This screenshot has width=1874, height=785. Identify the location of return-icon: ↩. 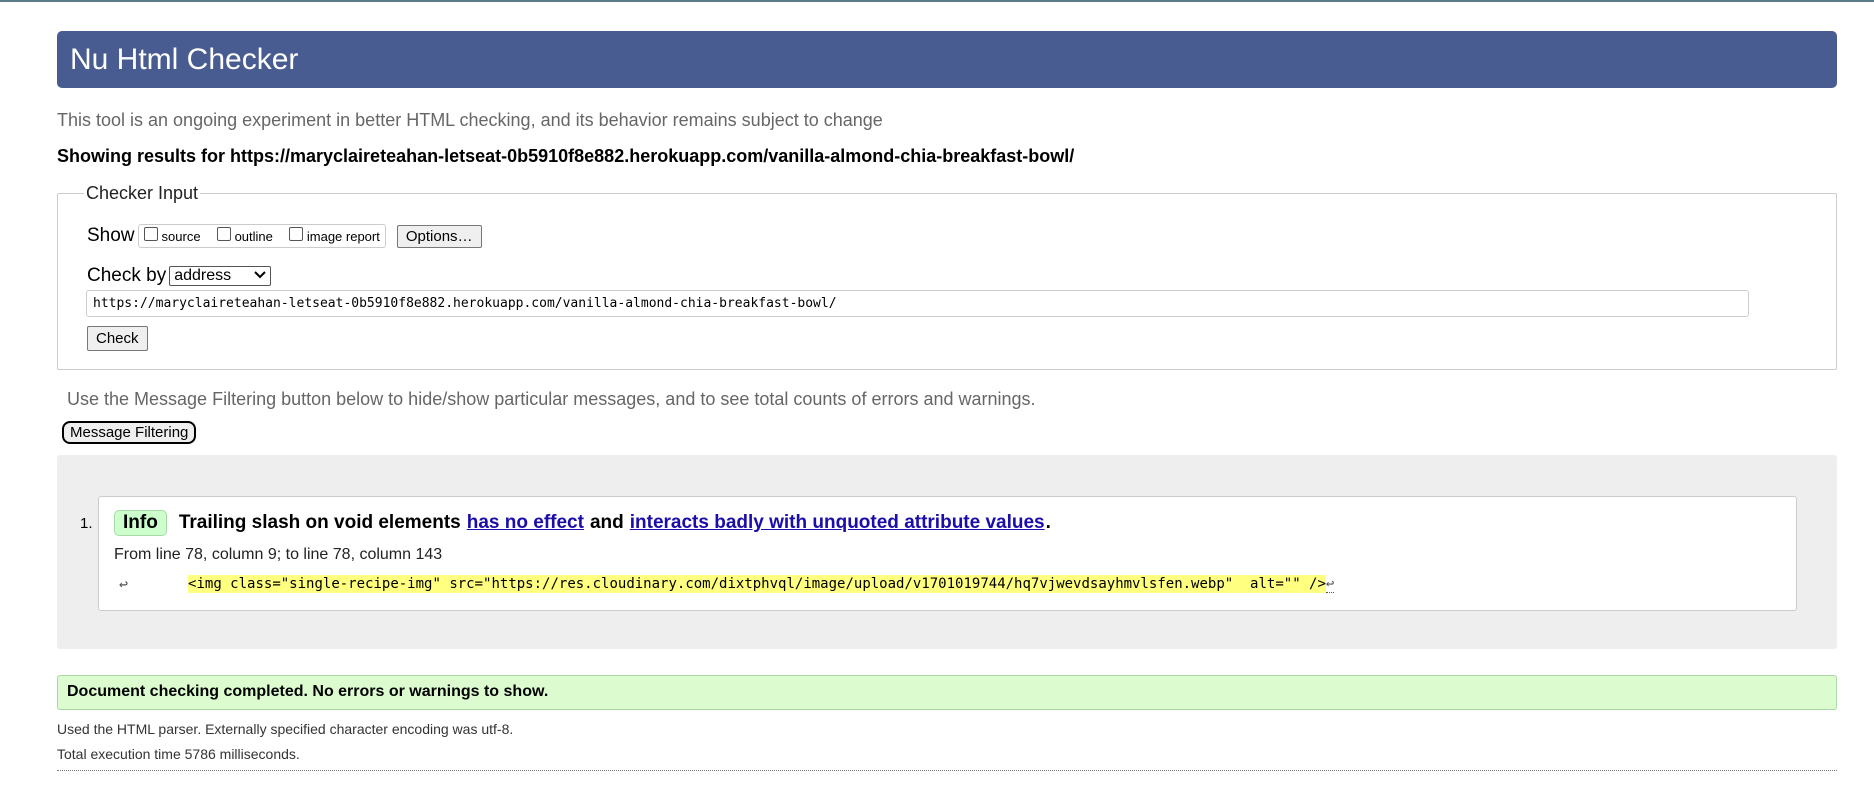
(124, 584).